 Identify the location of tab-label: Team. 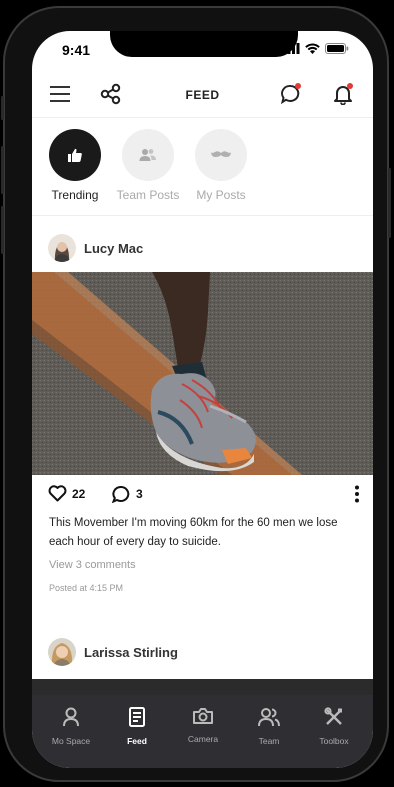
(269, 741).